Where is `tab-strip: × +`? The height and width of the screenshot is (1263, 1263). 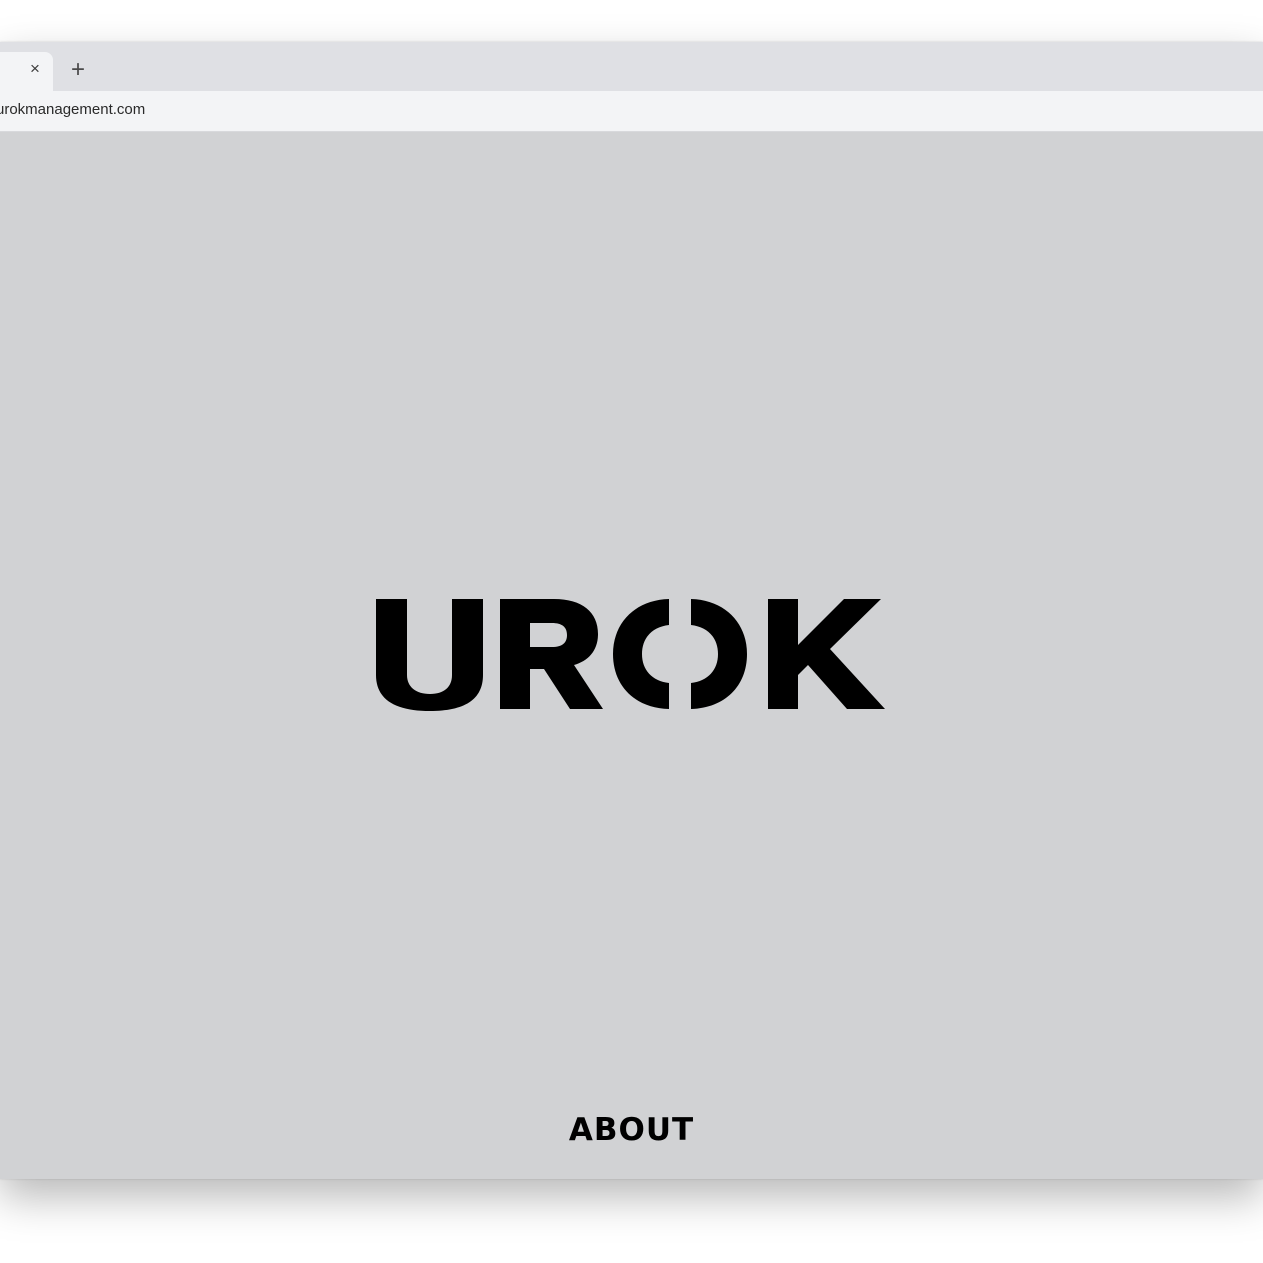
tab-strip: × + is located at coordinates (631, 66).